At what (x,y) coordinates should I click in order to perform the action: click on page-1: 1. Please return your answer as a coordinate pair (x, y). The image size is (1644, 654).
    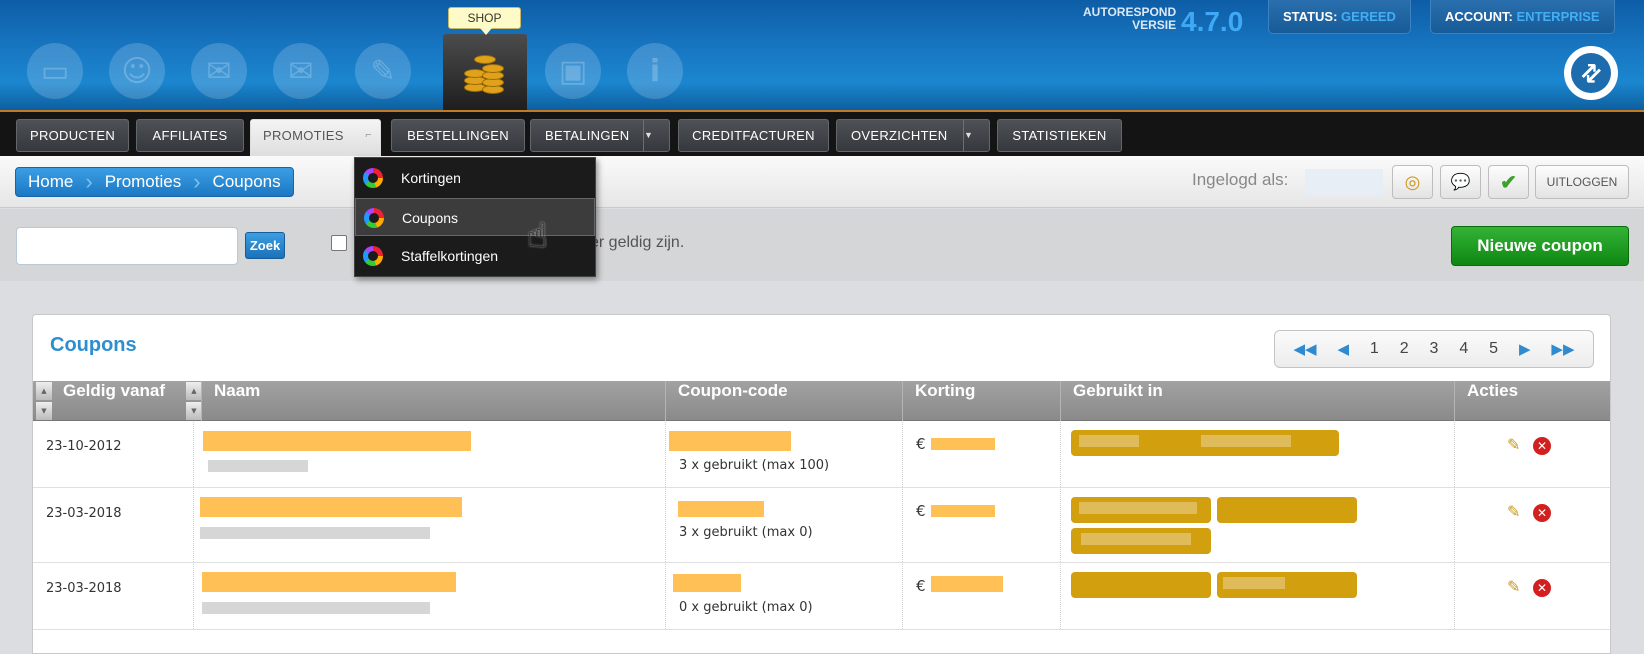
    Looking at the image, I should click on (1374, 349).